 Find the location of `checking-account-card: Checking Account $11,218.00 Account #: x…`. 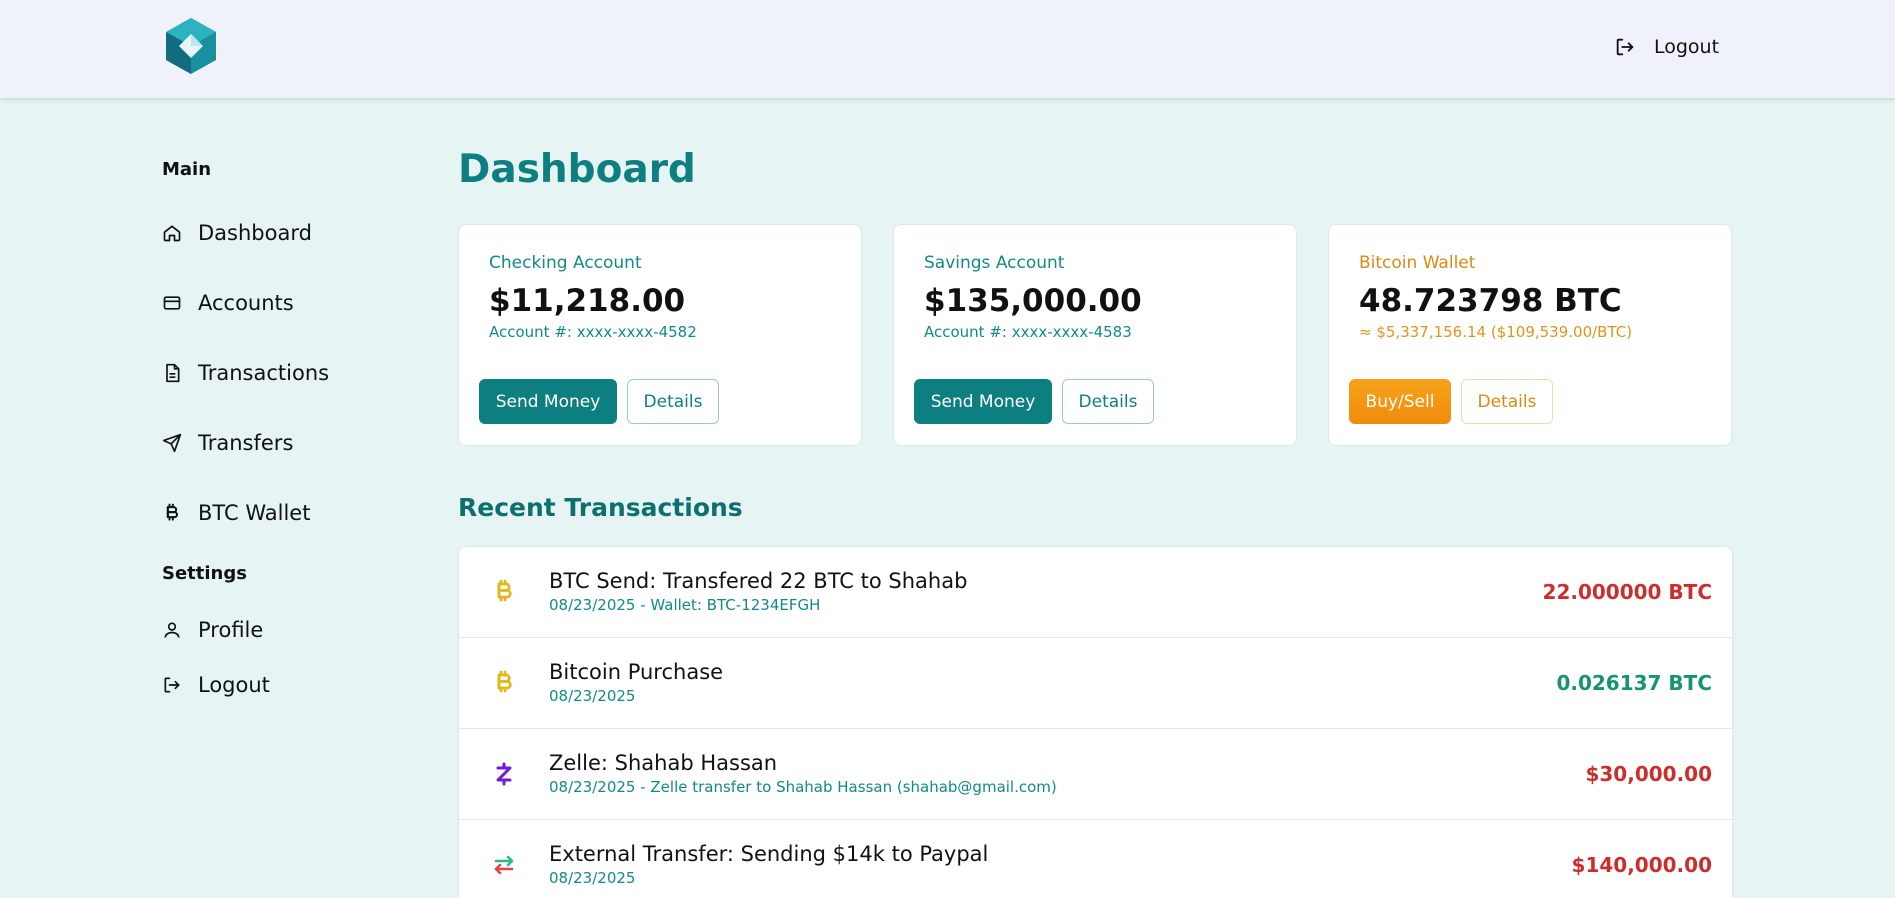

checking-account-card: Checking Account $11,218.00 Account #: x… is located at coordinates (660, 335).